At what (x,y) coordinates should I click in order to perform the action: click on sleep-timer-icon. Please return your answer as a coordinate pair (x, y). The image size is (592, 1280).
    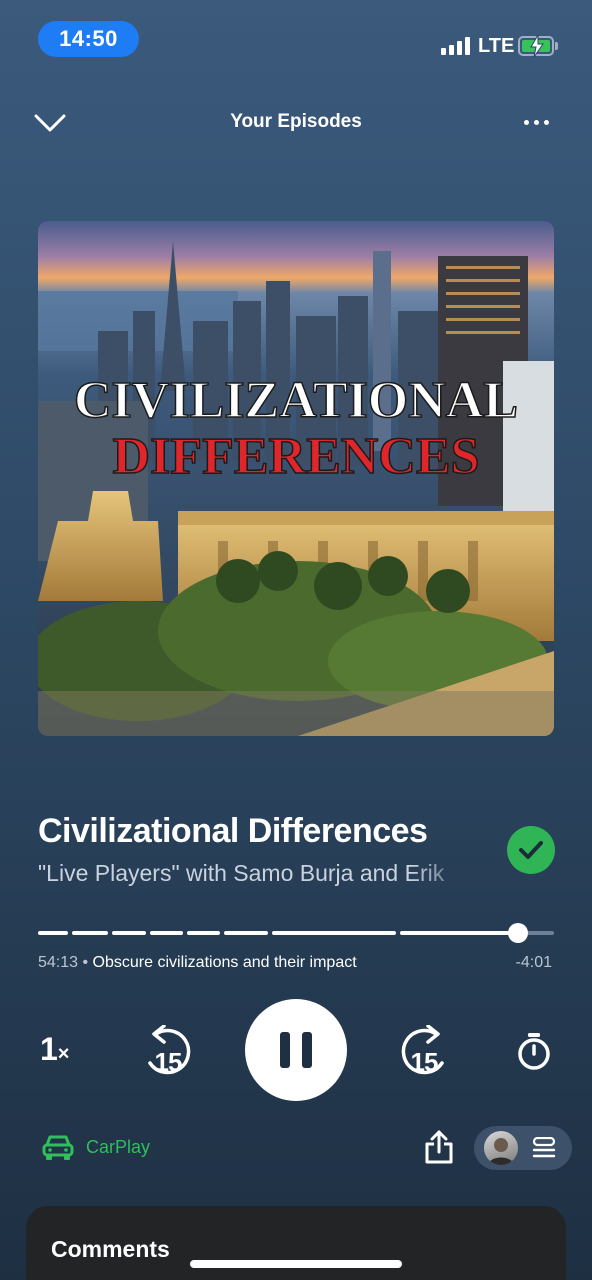
    Looking at the image, I should click on (534, 1053).